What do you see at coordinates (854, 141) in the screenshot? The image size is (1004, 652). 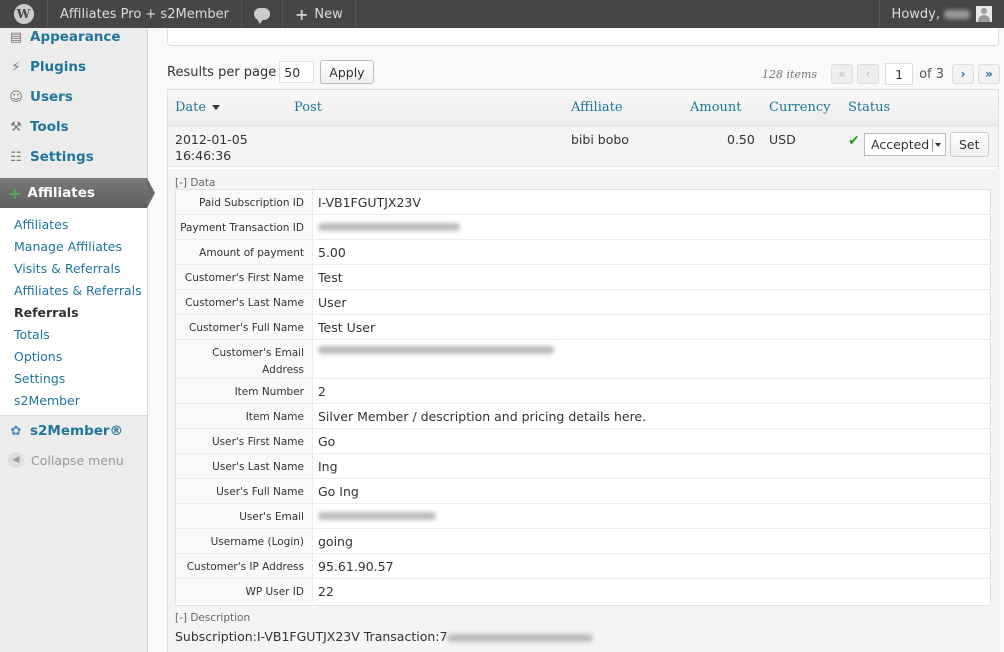 I see `accepted-check-icon: ✔` at bounding box center [854, 141].